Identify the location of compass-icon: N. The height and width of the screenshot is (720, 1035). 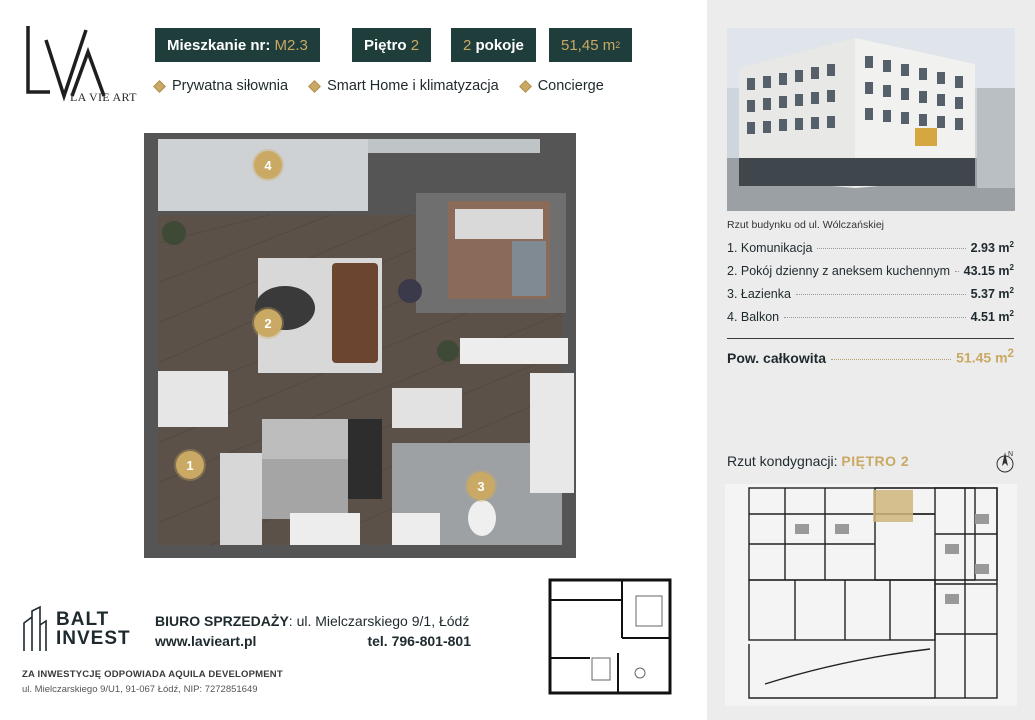
(1005, 461).